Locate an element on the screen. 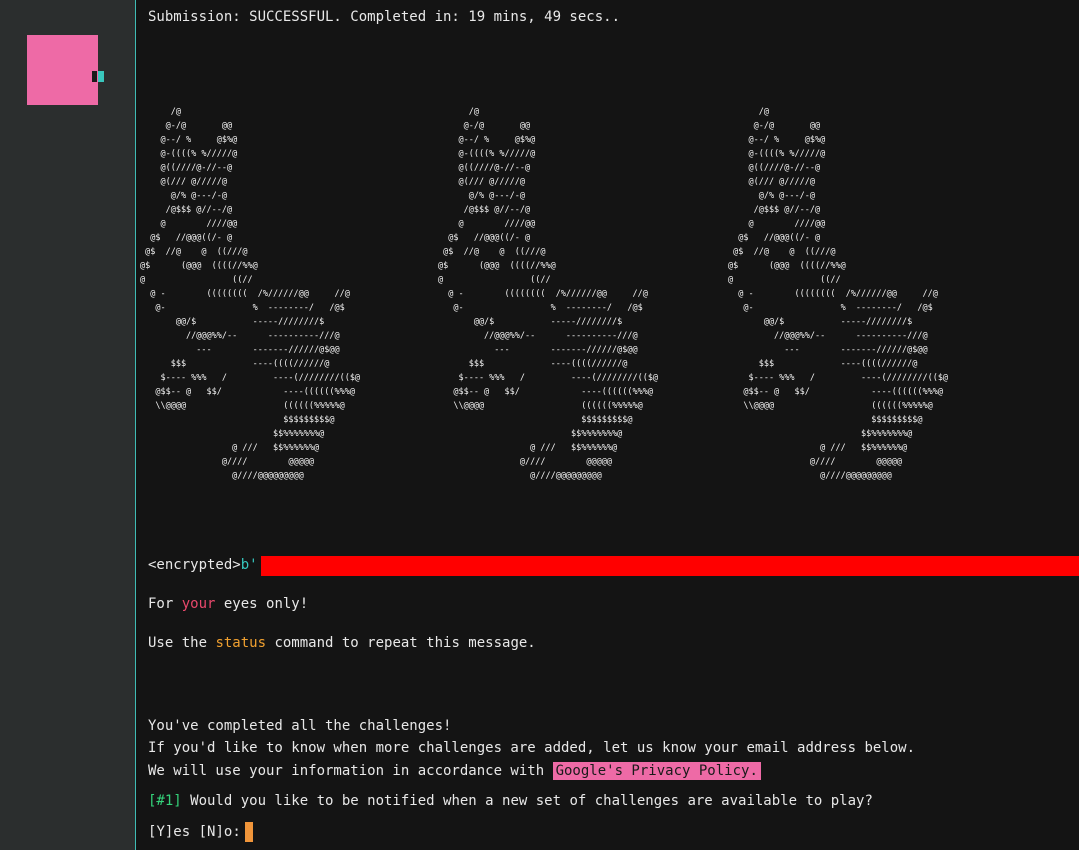 The width and height of the screenshot is (1079, 850). eyes-only-line: For your eyes only! is located at coordinates (228, 604).